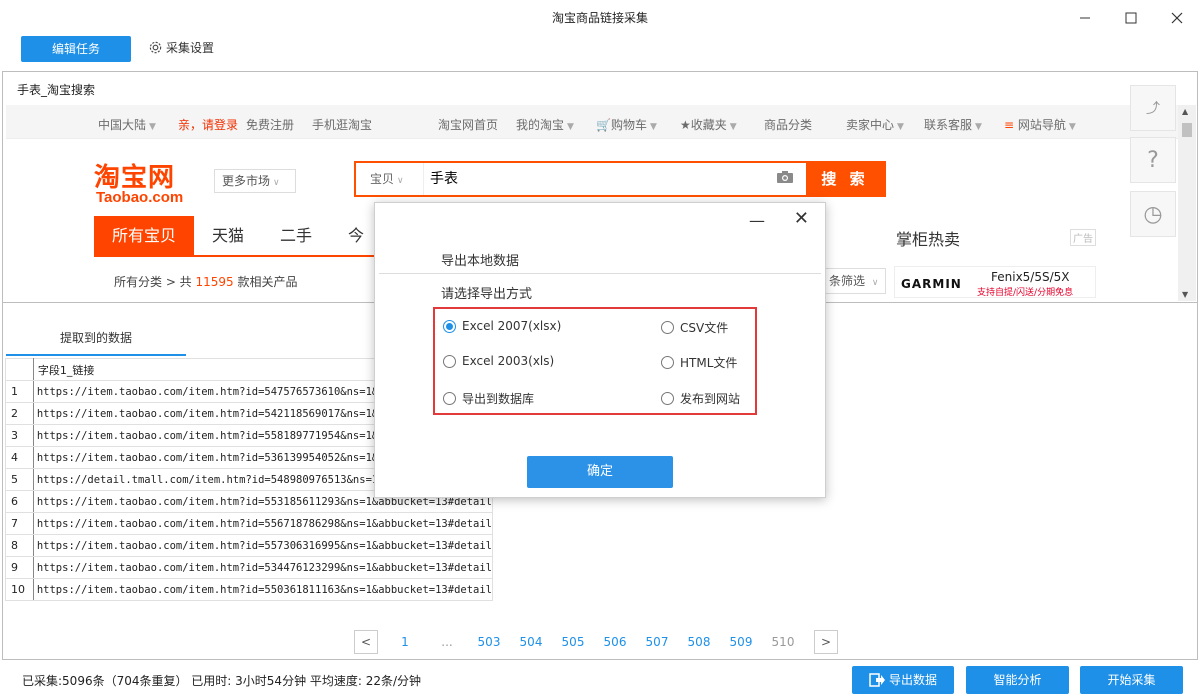  Describe the element at coordinates (708, 124) in the screenshot. I see `nav-favorites: ★收藏夹 ▼` at that location.